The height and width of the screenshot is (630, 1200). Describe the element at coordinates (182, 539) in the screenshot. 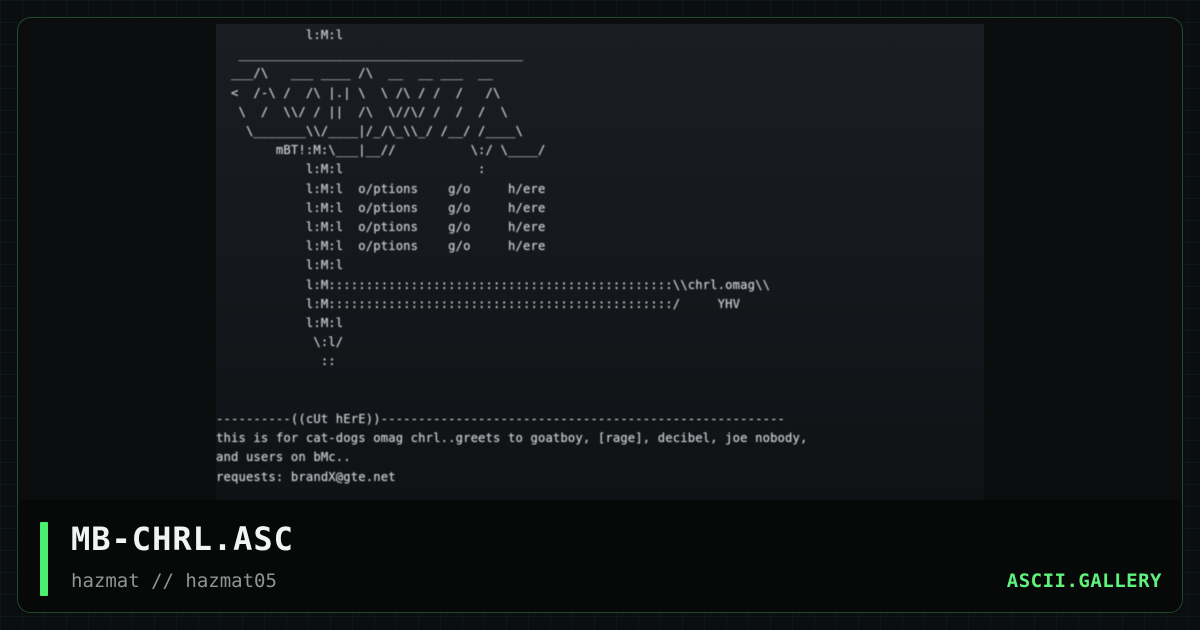

I see `artwork-title: MB-CHRL.ASC` at that location.